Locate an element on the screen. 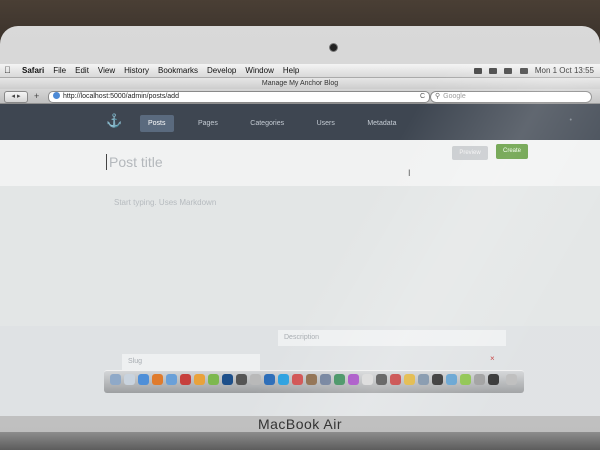 This screenshot has height=450, width=600. device-brand: MacBook Air is located at coordinates (300, 424).